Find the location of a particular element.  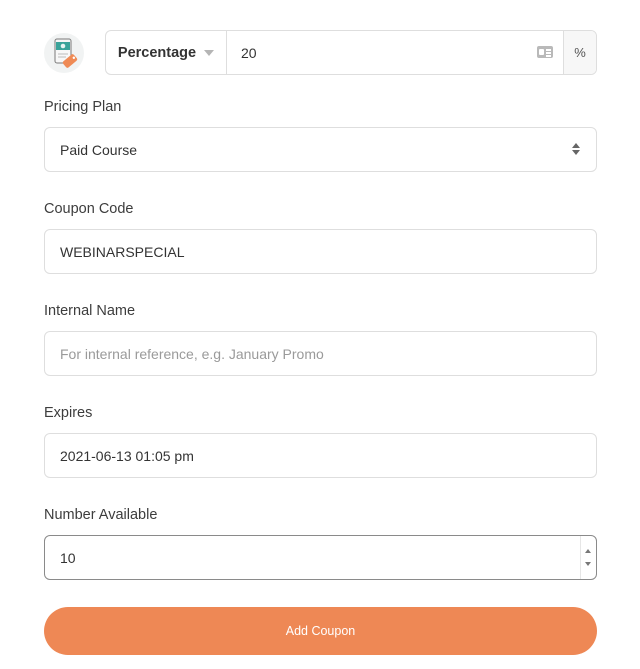

discount-amount-input: 20 is located at coordinates (395, 52).